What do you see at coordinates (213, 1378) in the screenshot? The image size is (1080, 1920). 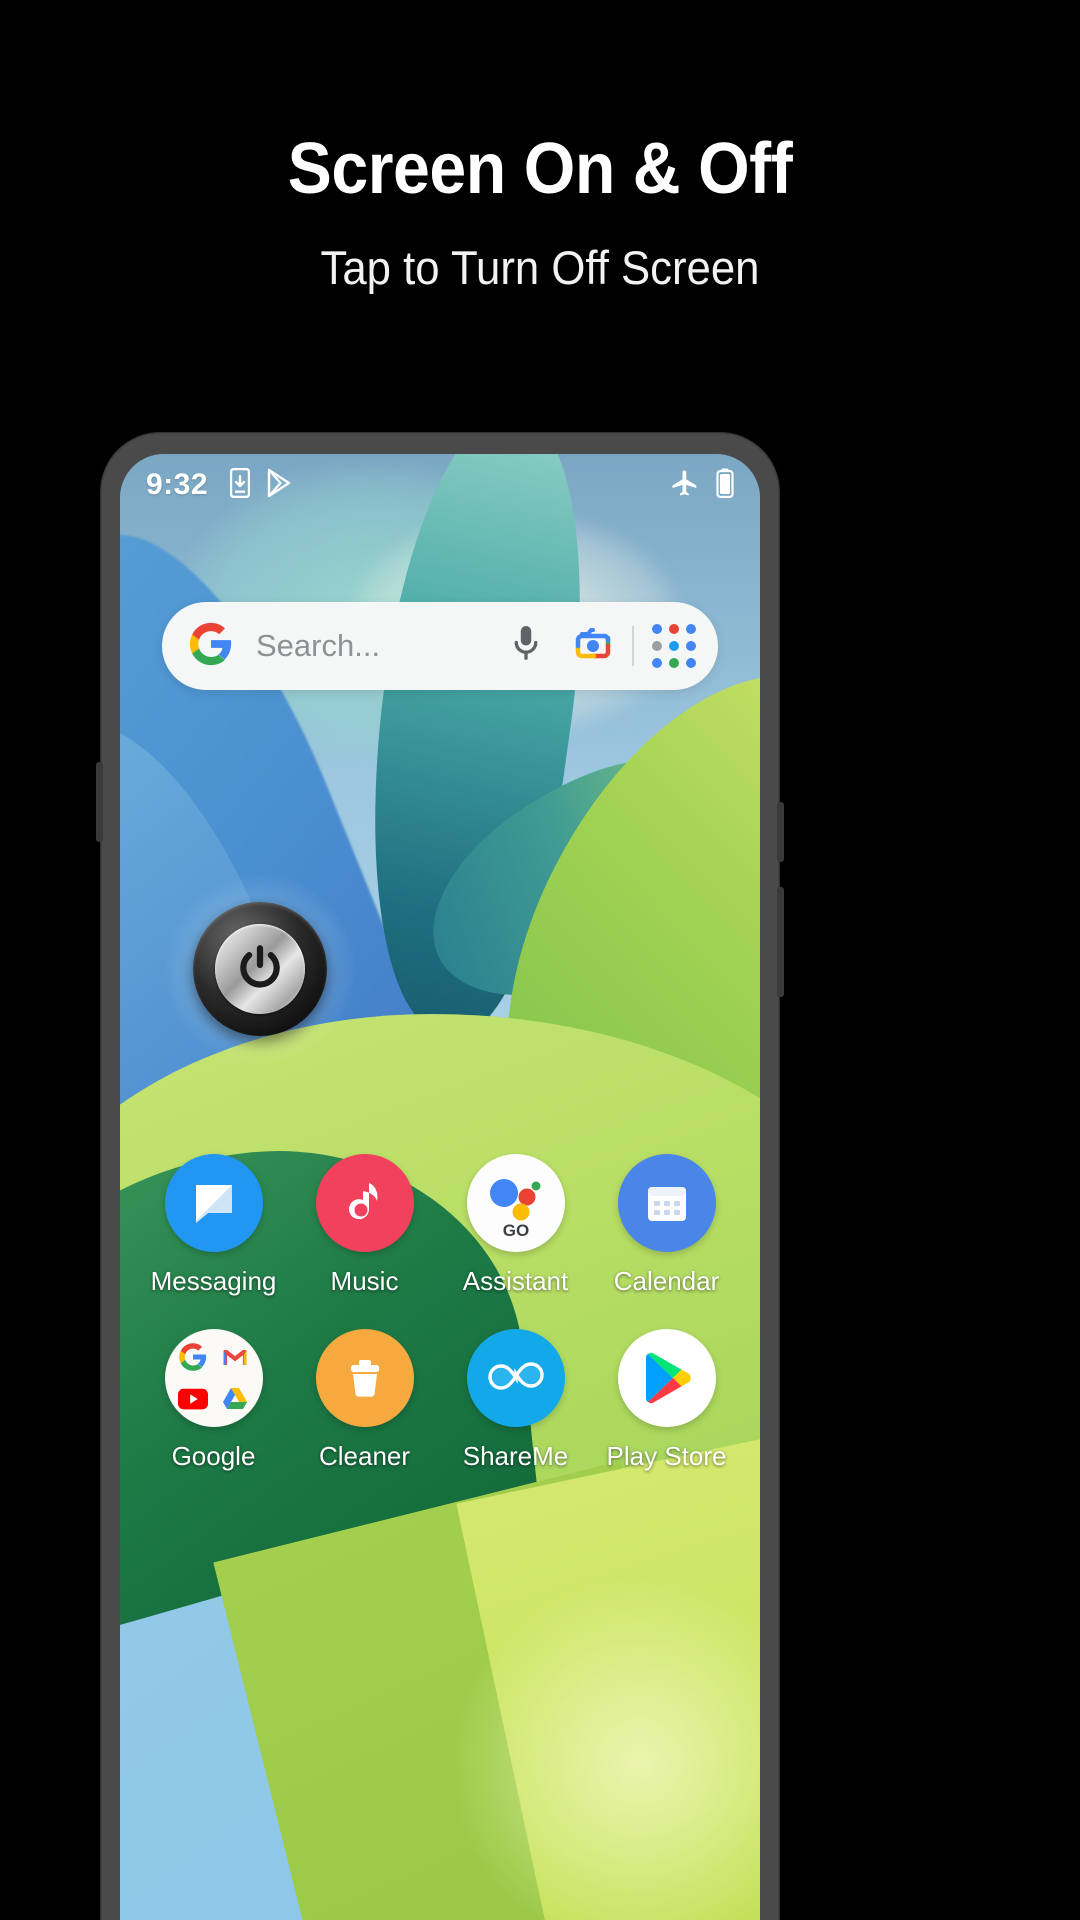 I see `google-folder-icon` at bounding box center [213, 1378].